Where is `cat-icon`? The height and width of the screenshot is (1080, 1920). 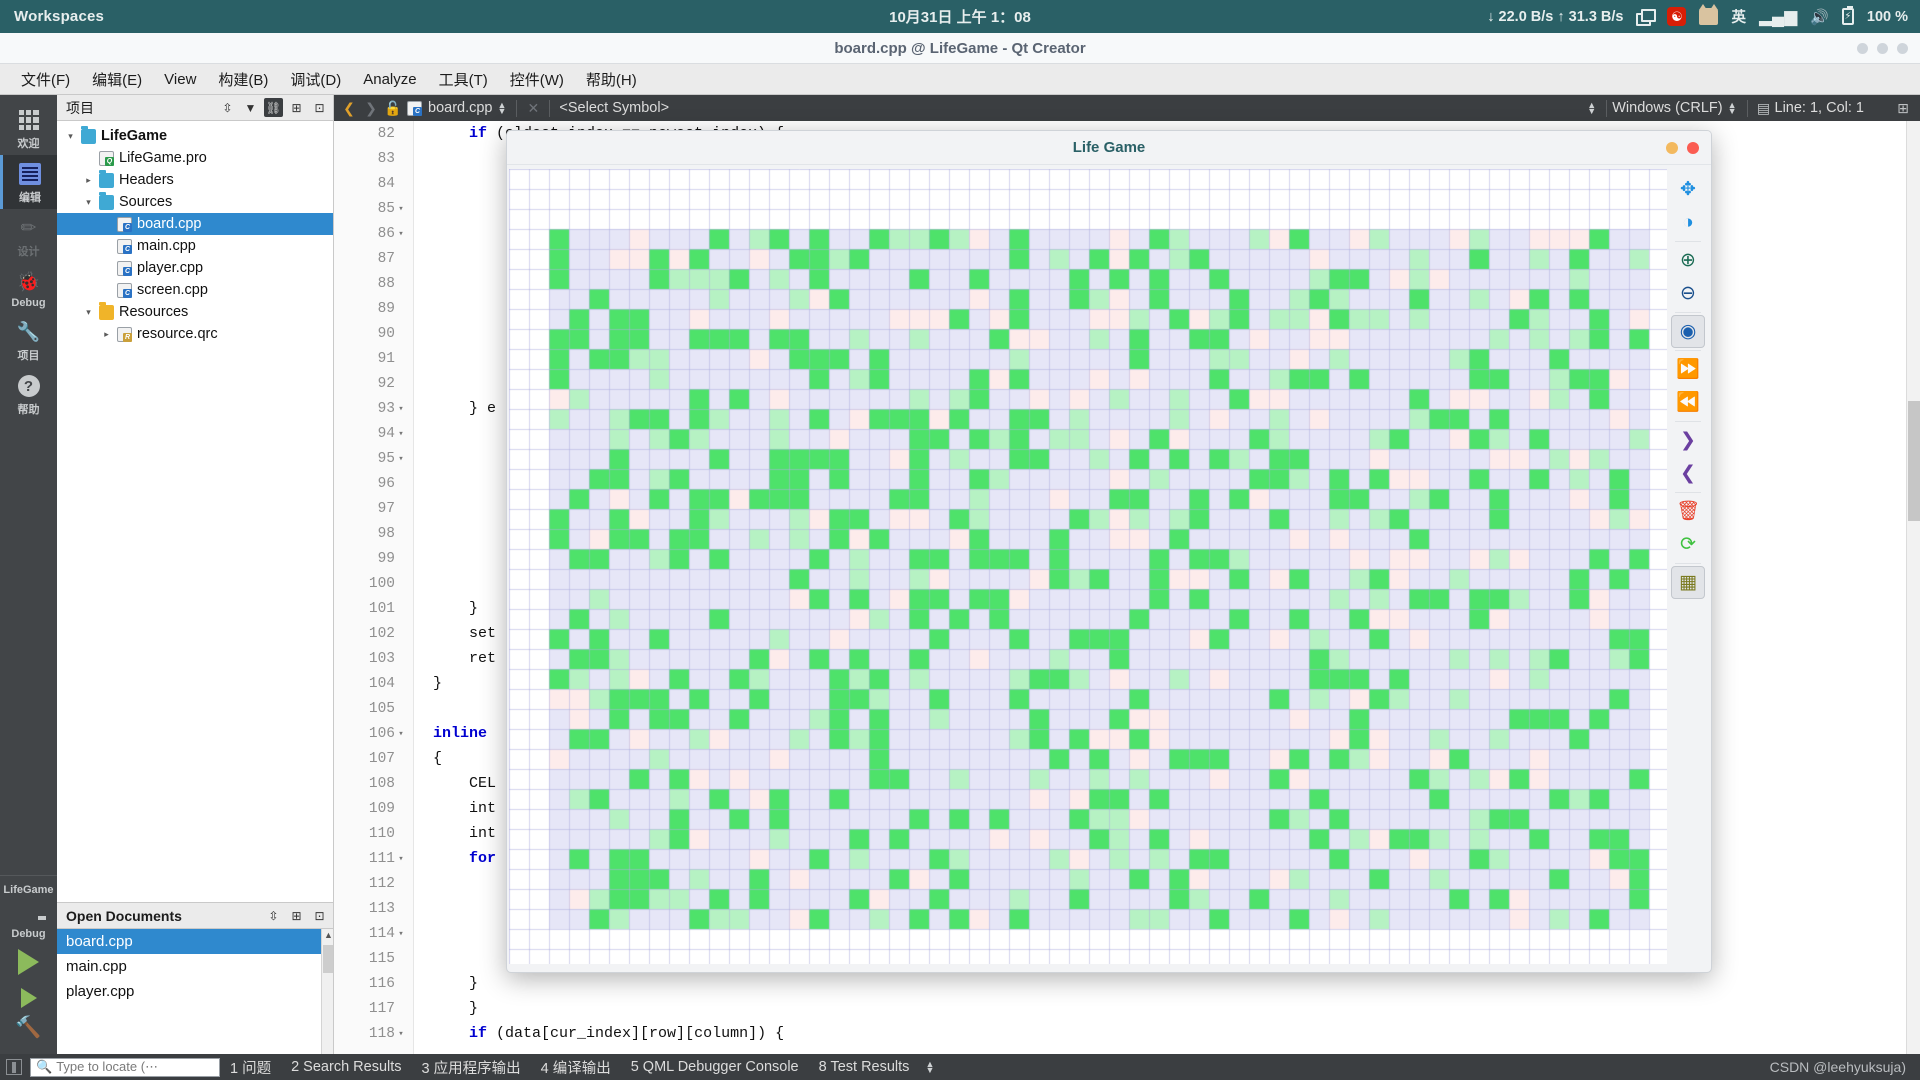
cat-icon is located at coordinates (1709, 14).